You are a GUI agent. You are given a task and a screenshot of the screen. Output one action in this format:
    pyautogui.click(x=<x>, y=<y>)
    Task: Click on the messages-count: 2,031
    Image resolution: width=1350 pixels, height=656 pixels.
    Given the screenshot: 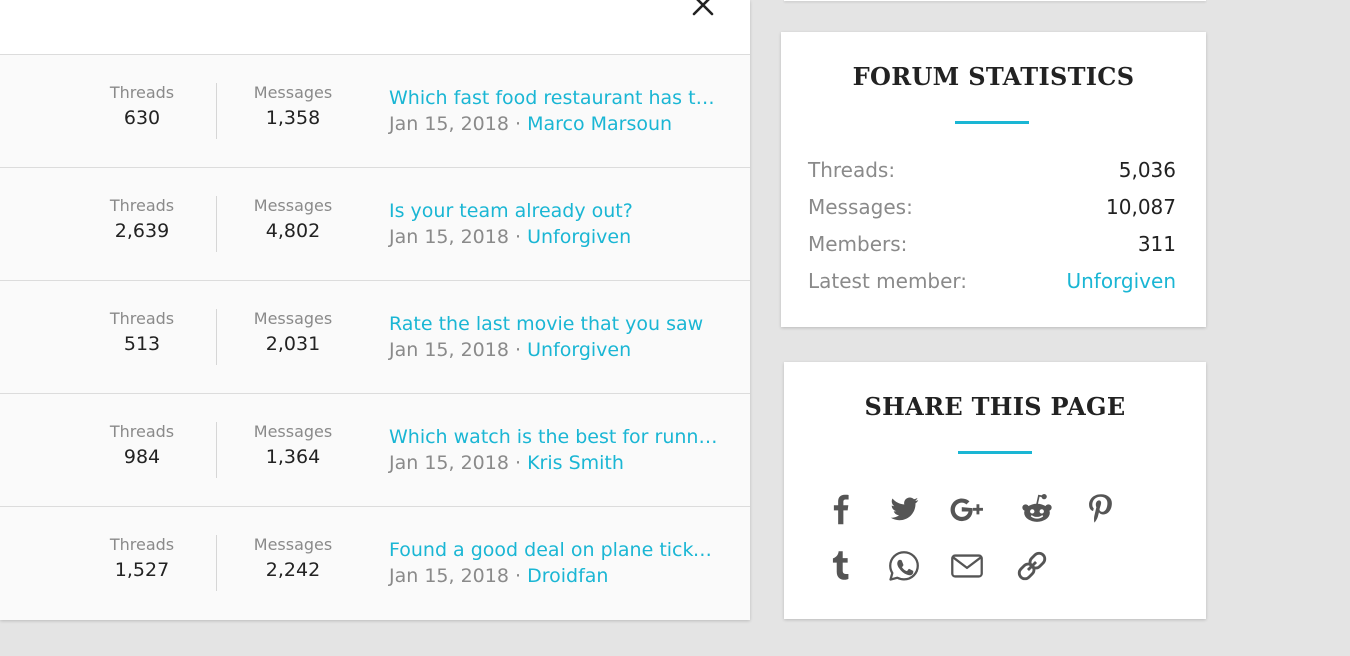 What is the action you would take?
    pyautogui.click(x=293, y=344)
    